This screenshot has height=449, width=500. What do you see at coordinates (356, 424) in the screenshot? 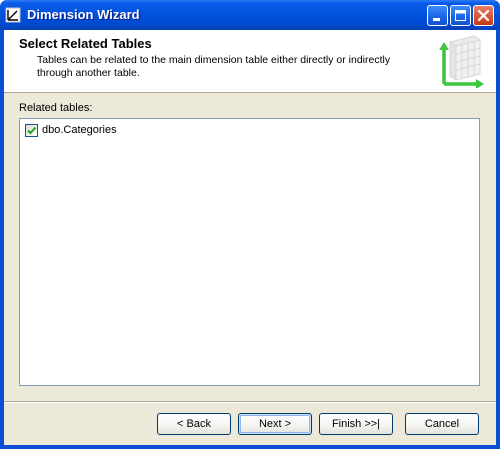
I see `finish-button: Finish >>|` at bounding box center [356, 424].